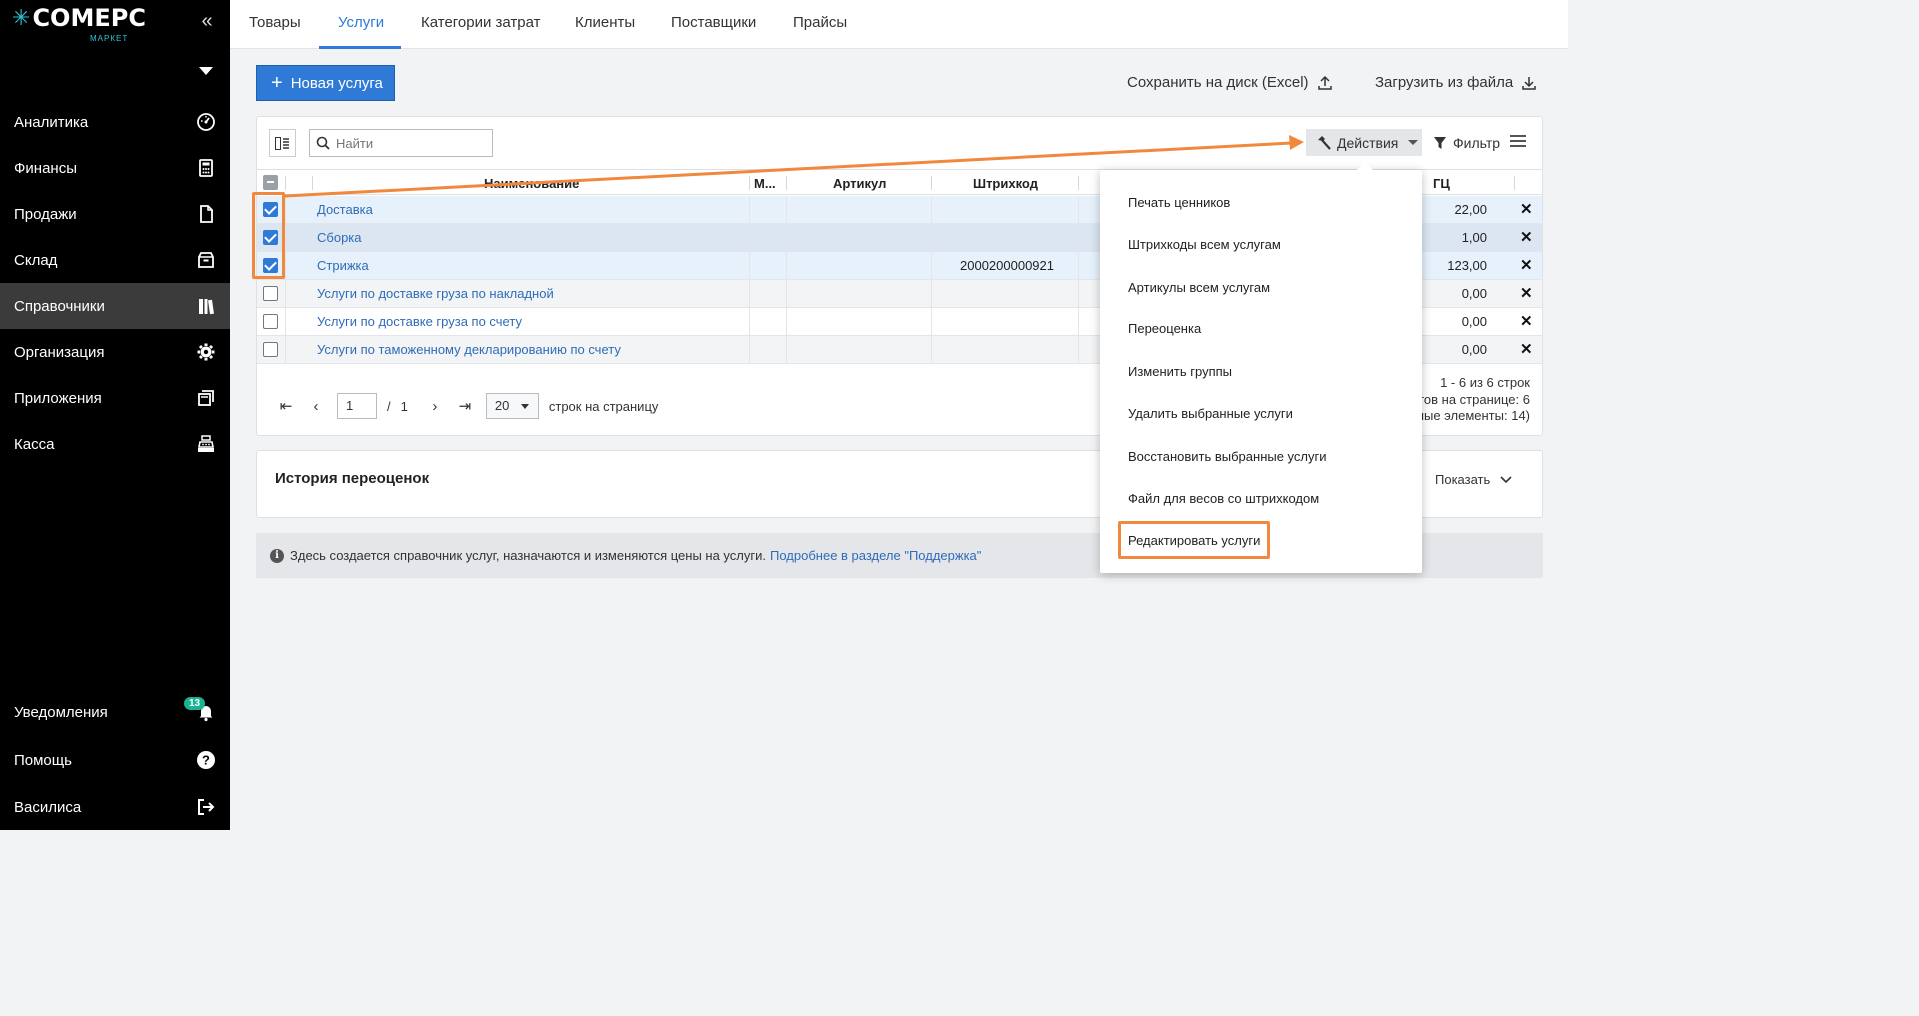 This screenshot has width=1919, height=1016. Describe the element at coordinates (207, 21) in the screenshot. I see `collapse-sidebar-icon: «` at that location.